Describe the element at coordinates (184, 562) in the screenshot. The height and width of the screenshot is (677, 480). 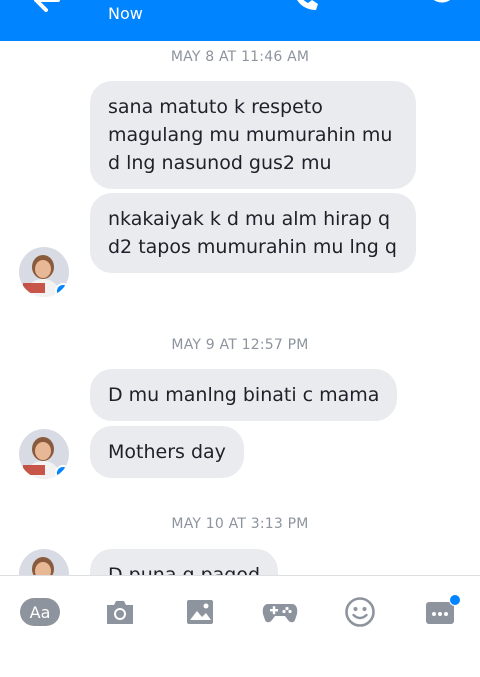
I see `message-bubble: D puna q pagod` at that location.